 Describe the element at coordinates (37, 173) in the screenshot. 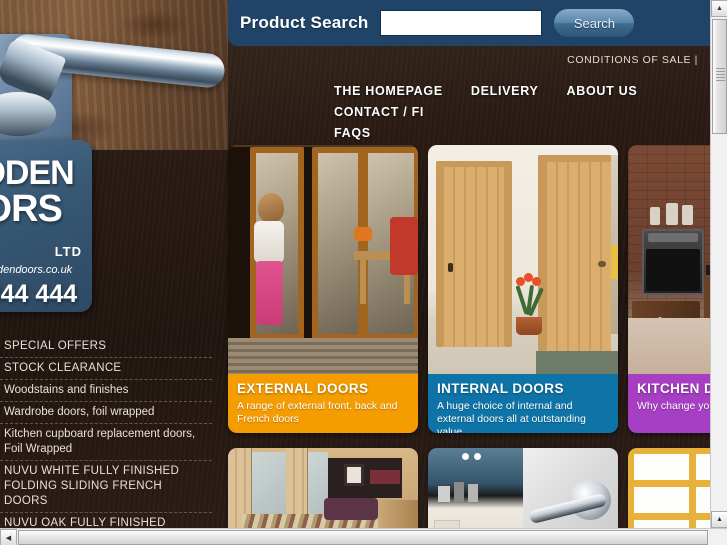

I see `logo-line-1: OODEN` at that location.